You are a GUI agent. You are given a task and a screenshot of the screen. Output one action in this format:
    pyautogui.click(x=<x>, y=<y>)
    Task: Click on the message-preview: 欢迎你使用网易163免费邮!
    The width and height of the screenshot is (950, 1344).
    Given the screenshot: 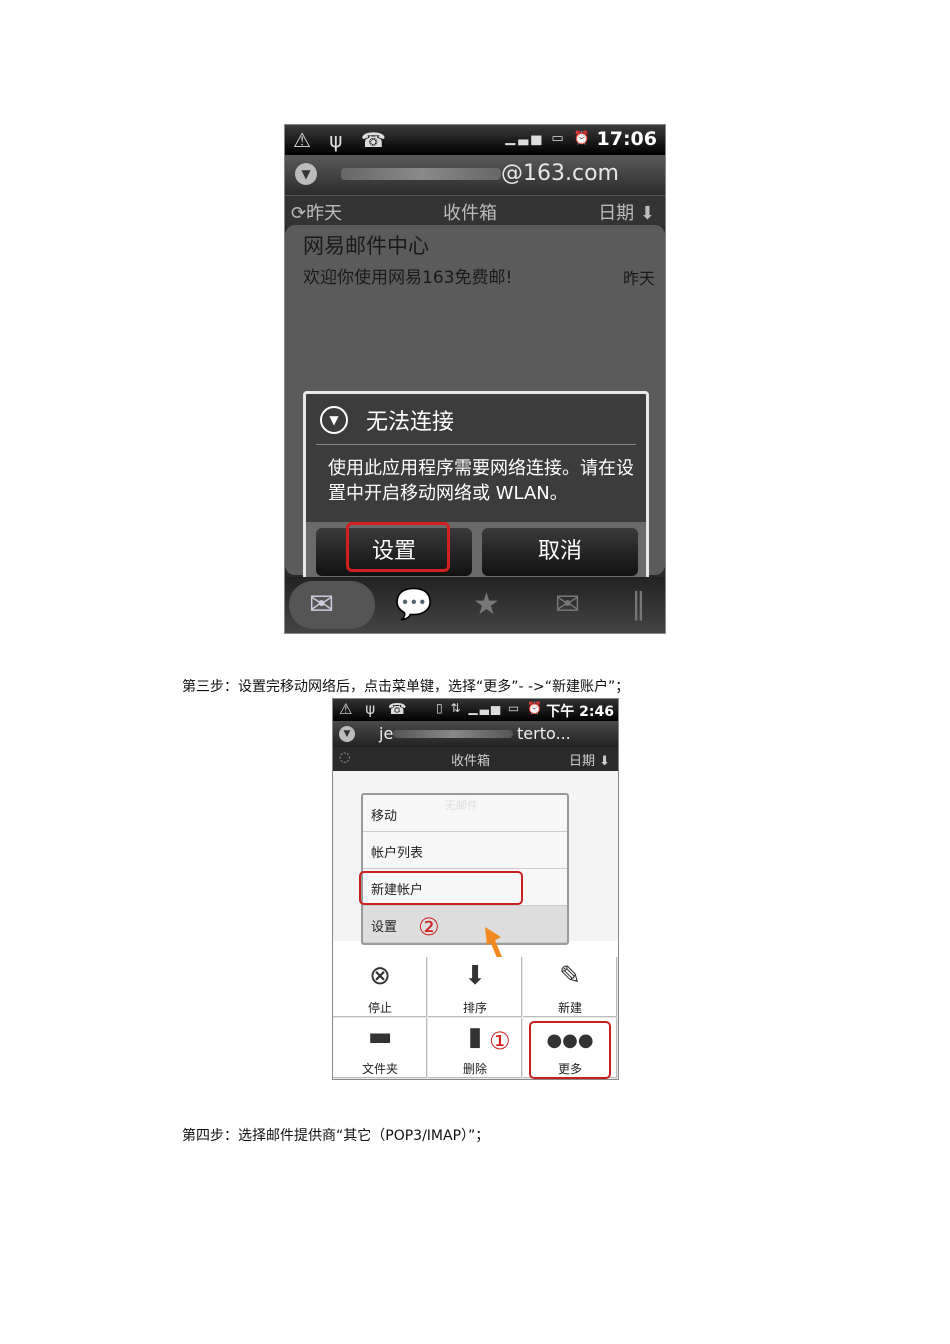 What is the action you would take?
    pyautogui.click(x=408, y=278)
    